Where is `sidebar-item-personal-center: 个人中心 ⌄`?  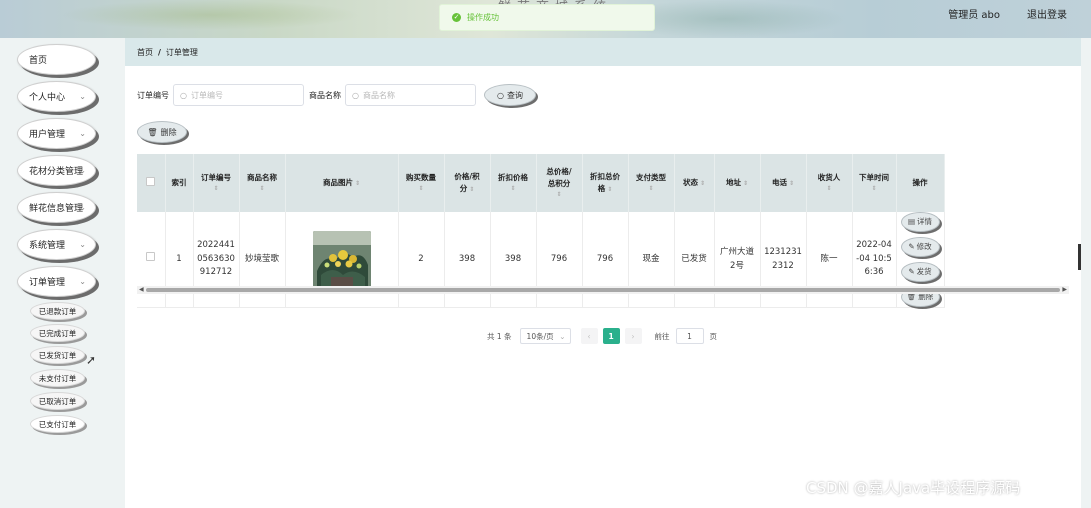 sidebar-item-personal-center: 个人中心 ⌄ is located at coordinates (56, 96).